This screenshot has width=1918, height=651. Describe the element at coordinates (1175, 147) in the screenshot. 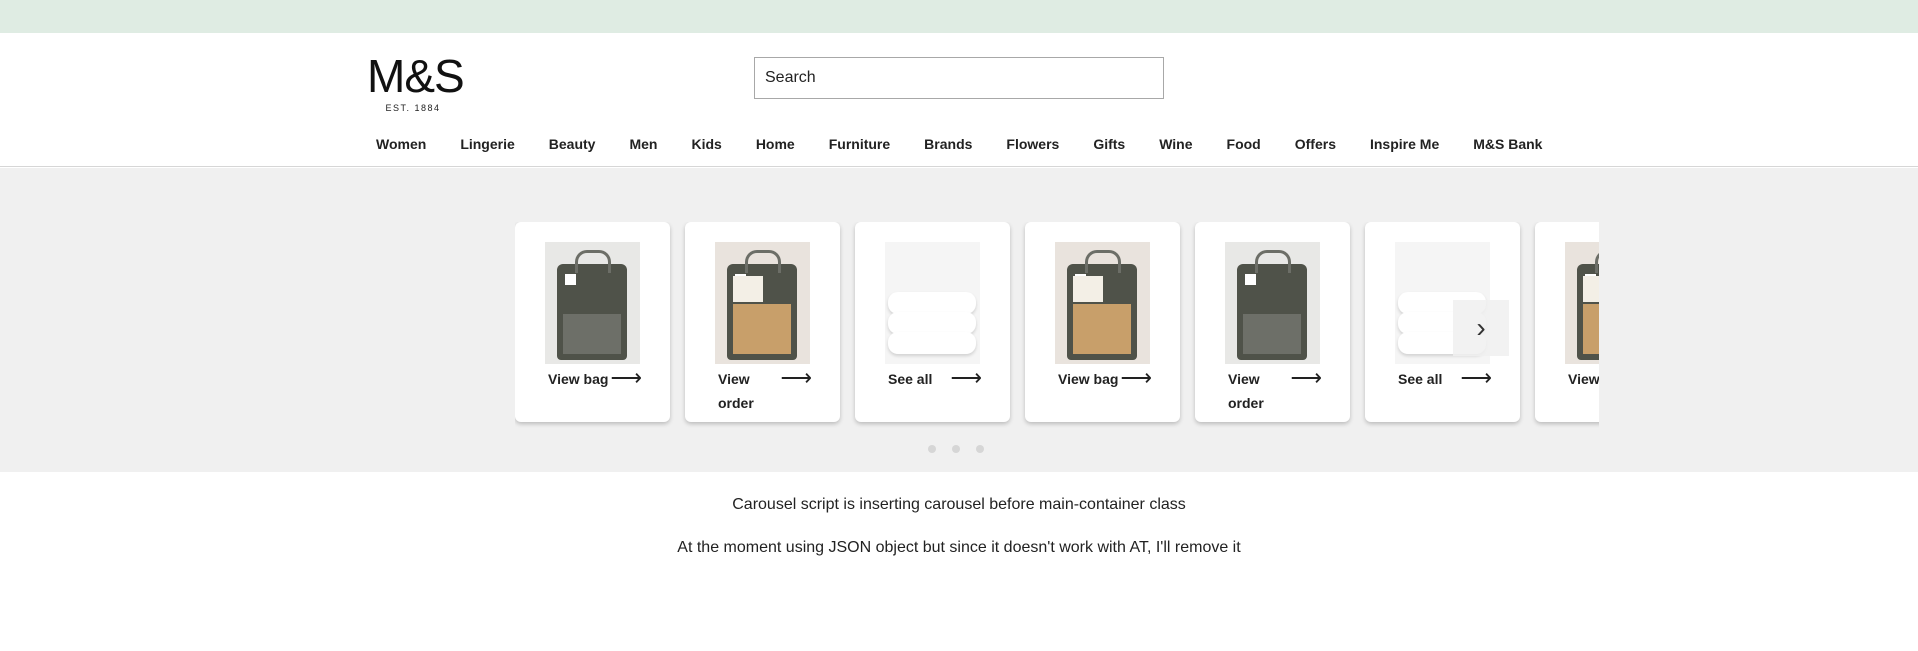

I see `nav-wine: Wine` at that location.